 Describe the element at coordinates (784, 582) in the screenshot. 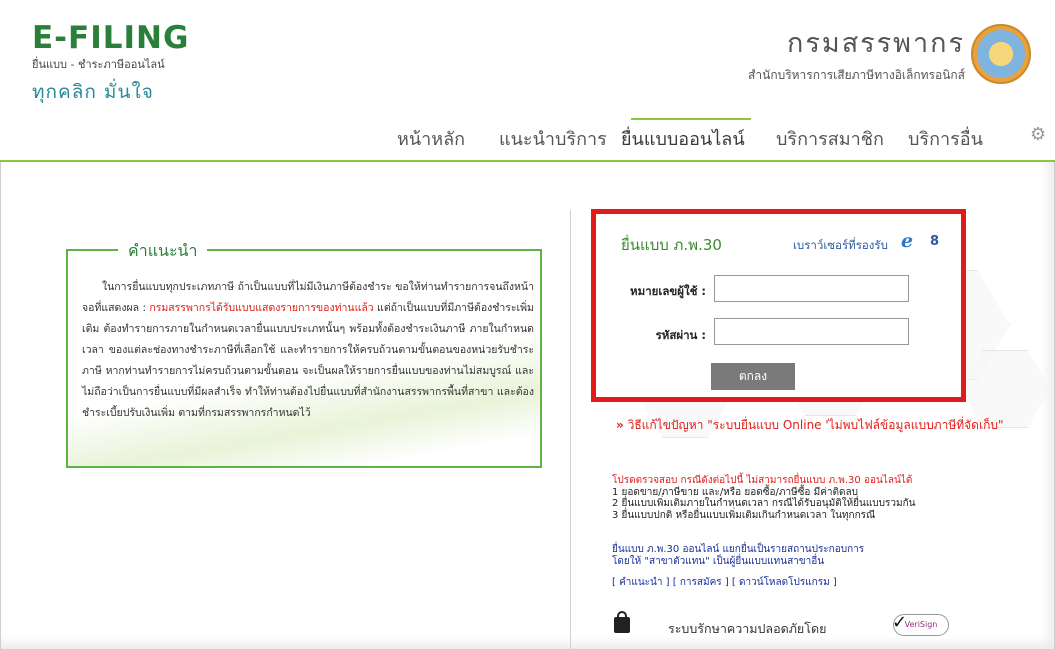

I see `link-download-program: [ ดาวน์โหลดโปรแกรม ]` at that location.